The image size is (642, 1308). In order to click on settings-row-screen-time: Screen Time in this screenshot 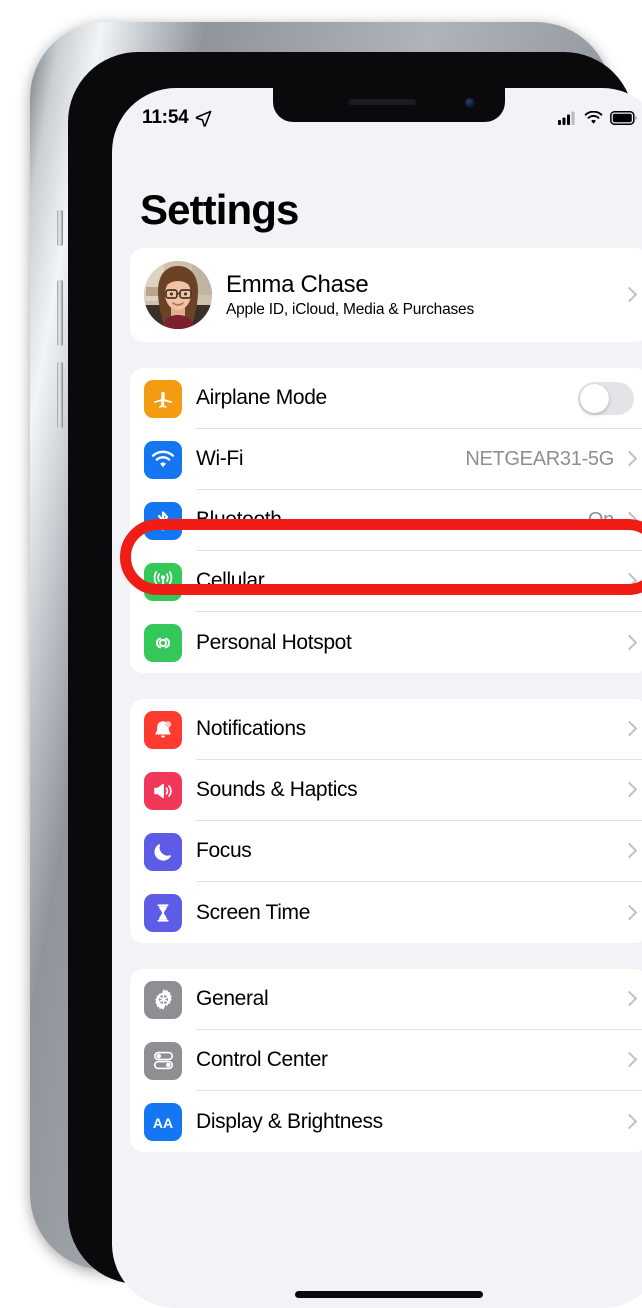, I will do `click(386, 912)`.